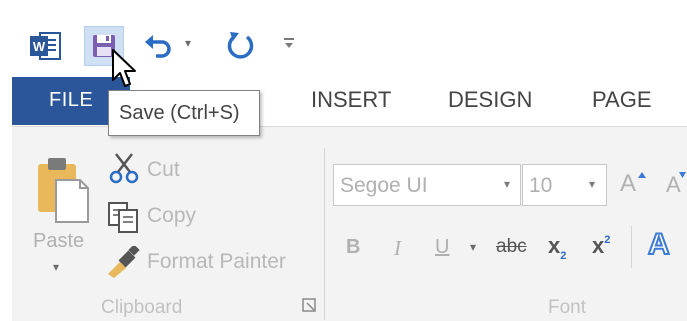 Image resolution: width=687 pixels, height=321 pixels. I want to click on tab-insert: INSERT, so click(351, 100).